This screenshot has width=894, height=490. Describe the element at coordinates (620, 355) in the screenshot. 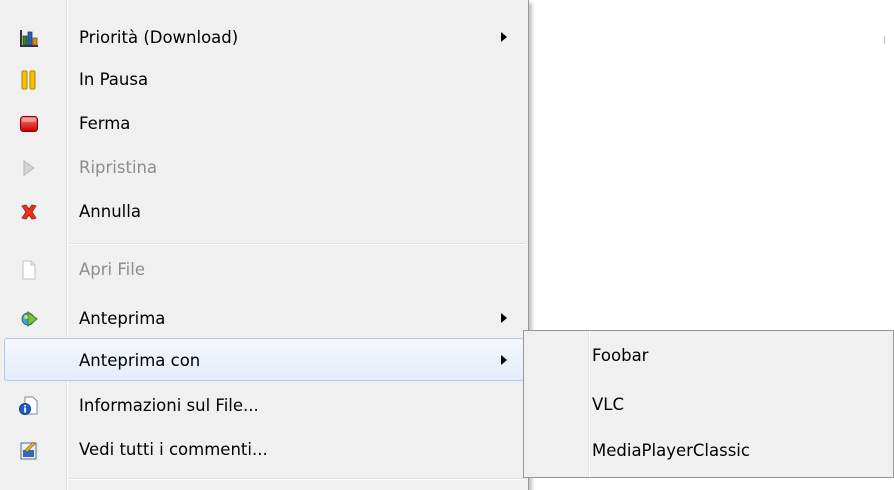

I see `submenu-item-label: Foobar` at that location.